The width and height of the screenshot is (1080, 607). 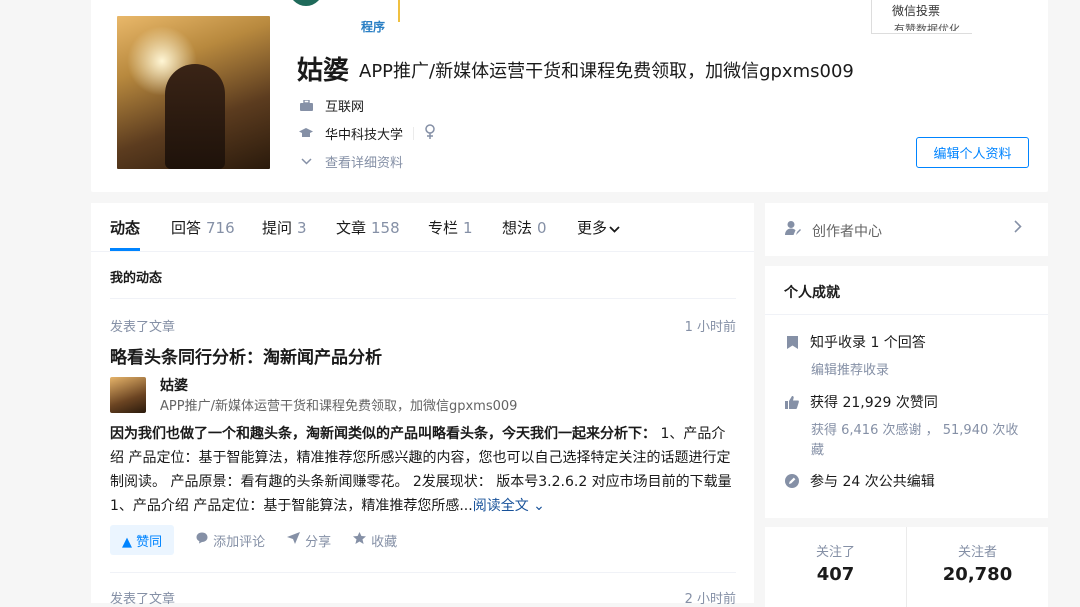 I want to click on cover-text-2: 有赞数据优化, so click(x=927, y=27).